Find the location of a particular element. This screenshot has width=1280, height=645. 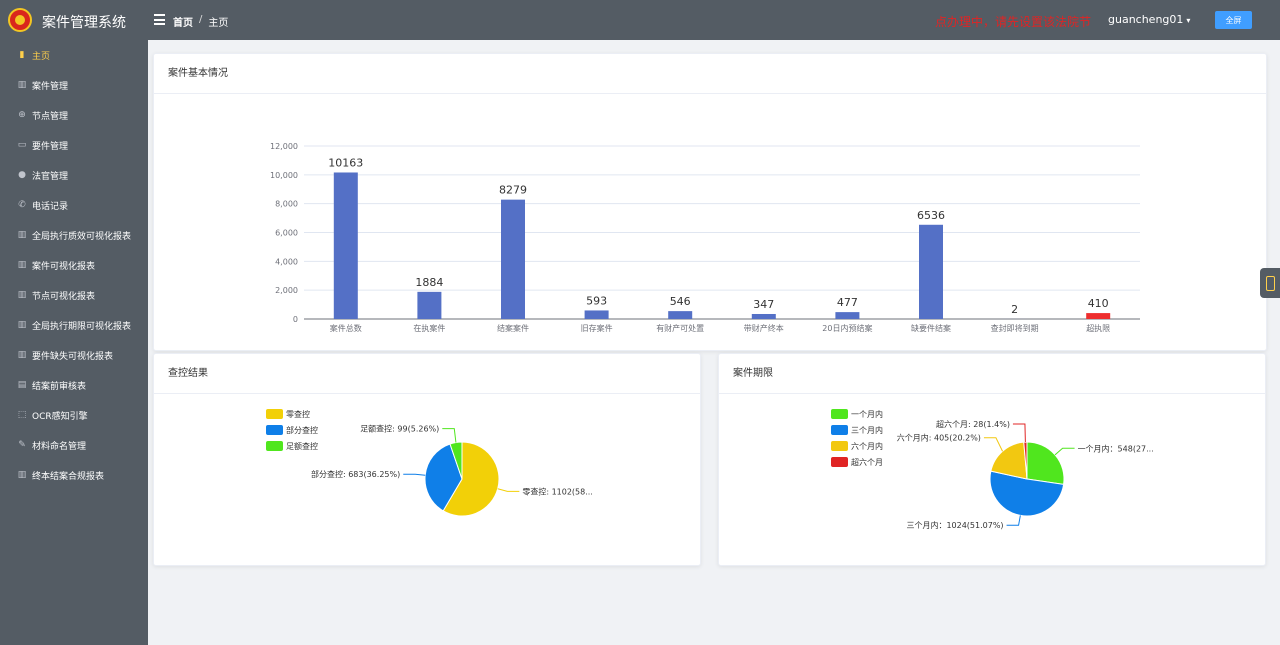

x-tick-label: 案件总数 is located at coordinates (346, 328).